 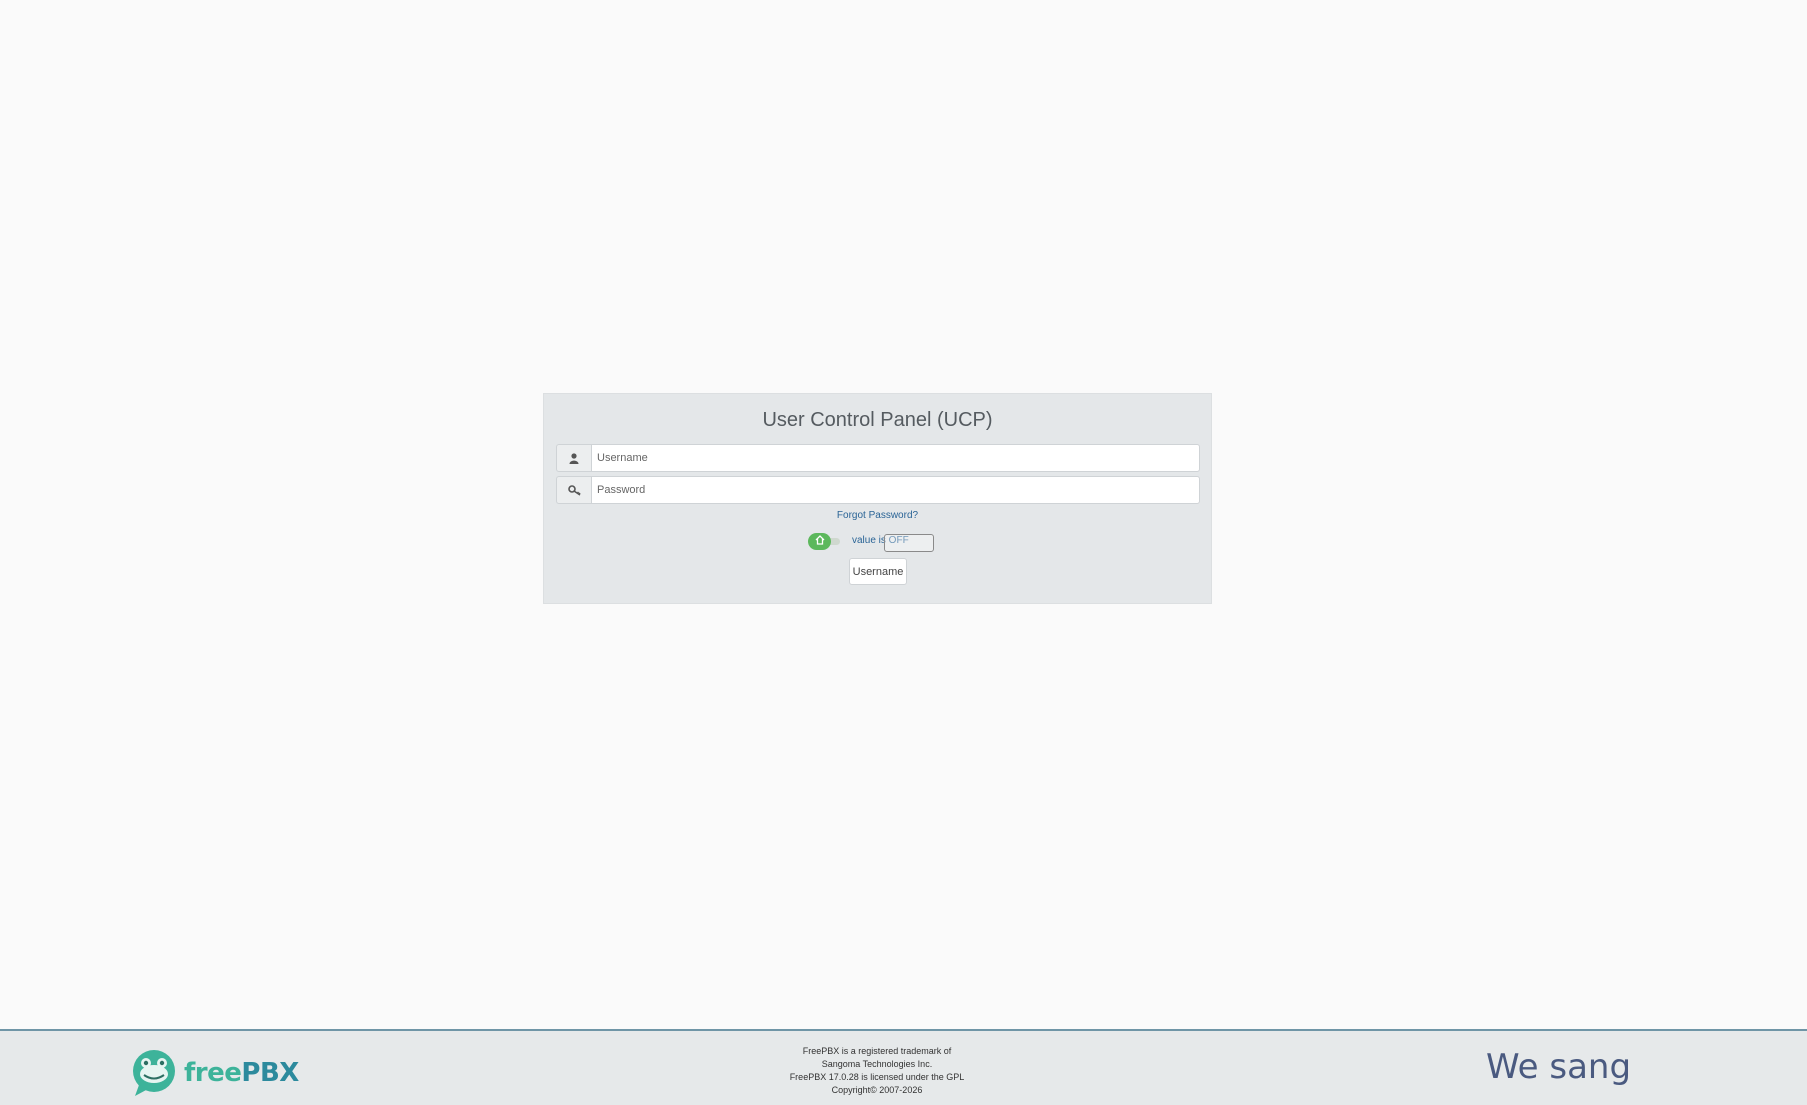 I want to click on house-icon, so click(x=820, y=541).